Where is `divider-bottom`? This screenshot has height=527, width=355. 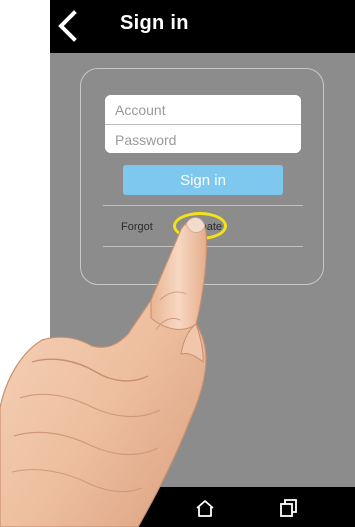
divider-bottom is located at coordinates (203, 246).